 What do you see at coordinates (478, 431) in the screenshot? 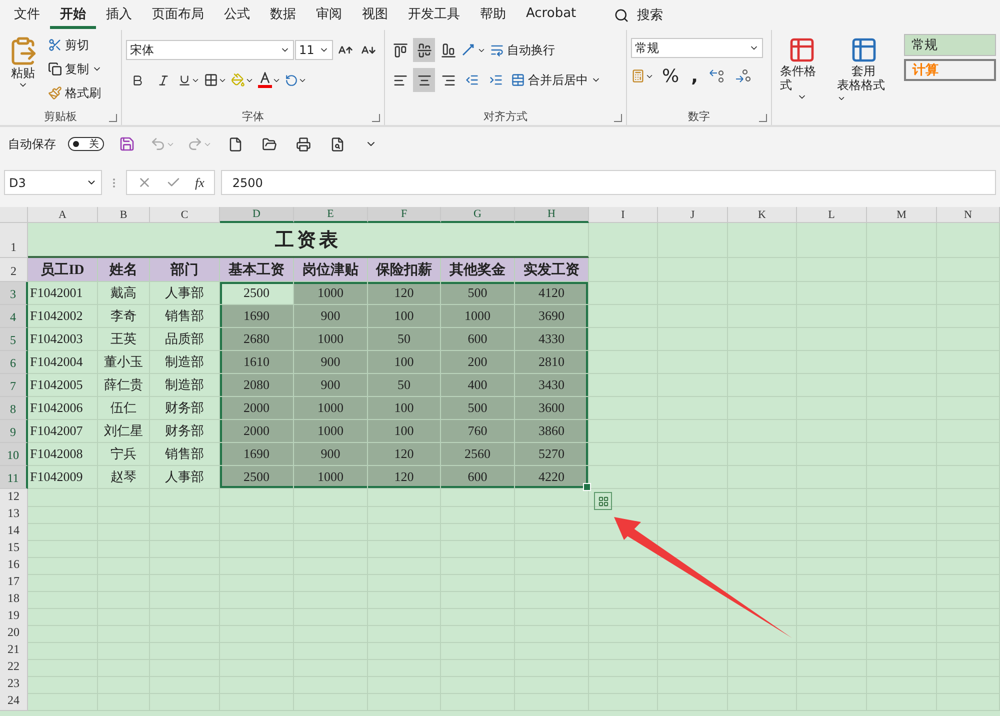
I see `table-cell: 760` at bounding box center [478, 431].